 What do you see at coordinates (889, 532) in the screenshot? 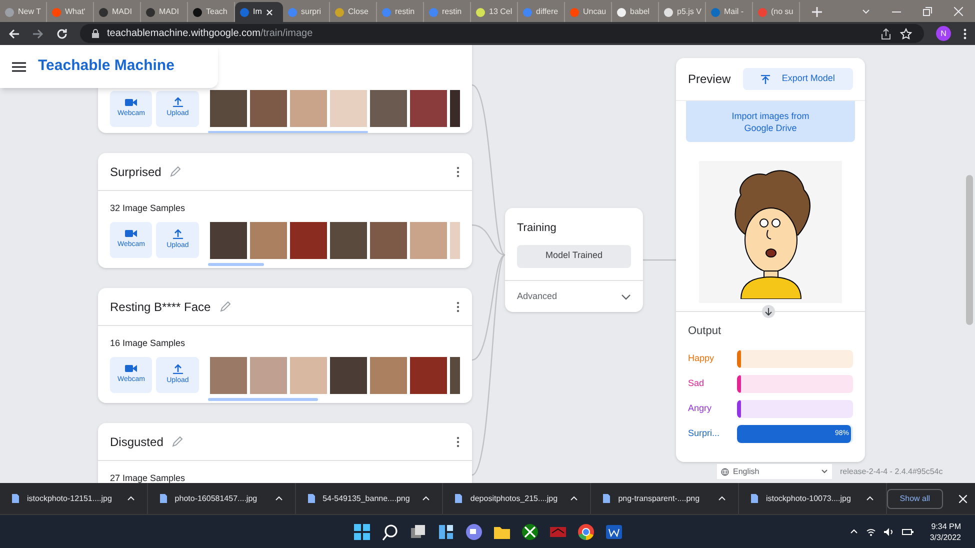
I see `speaker-icon` at bounding box center [889, 532].